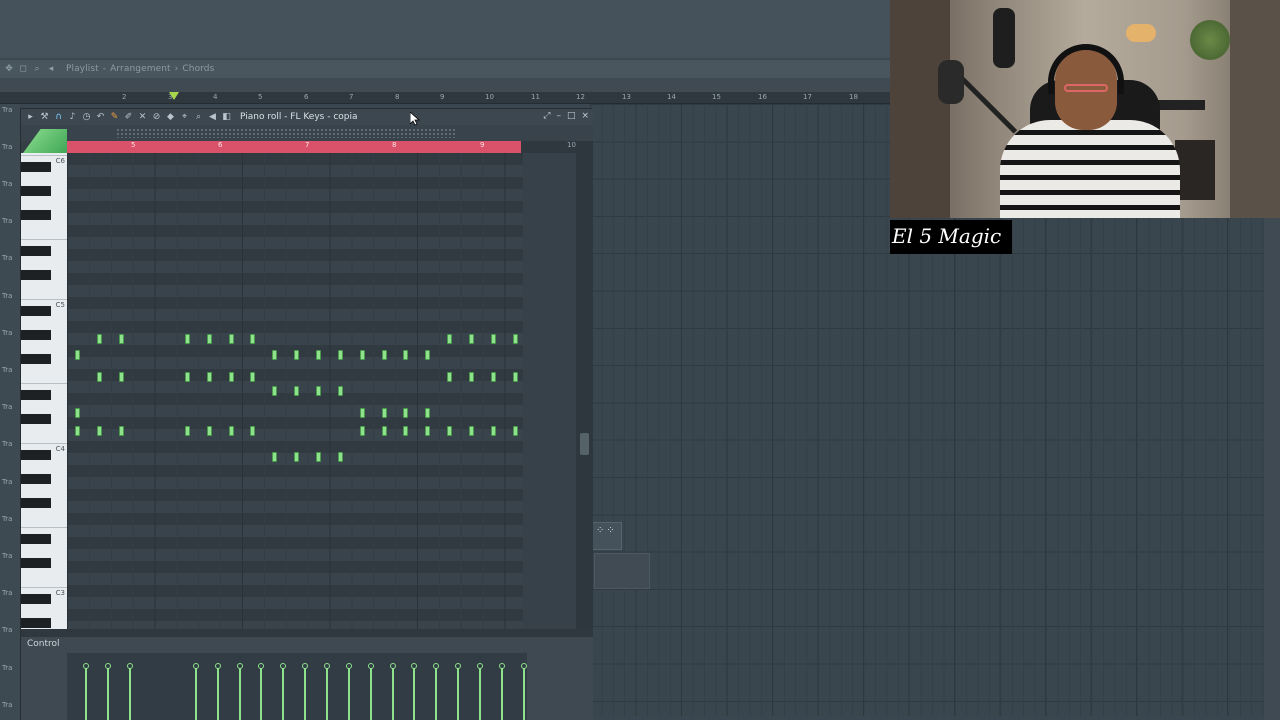 This screenshot has width=1280, height=720. I want to click on playlist-title-bar: ✥ ◻ ⌕ ◂ Playlist - Arrangement › Chords, so click(445, 69).